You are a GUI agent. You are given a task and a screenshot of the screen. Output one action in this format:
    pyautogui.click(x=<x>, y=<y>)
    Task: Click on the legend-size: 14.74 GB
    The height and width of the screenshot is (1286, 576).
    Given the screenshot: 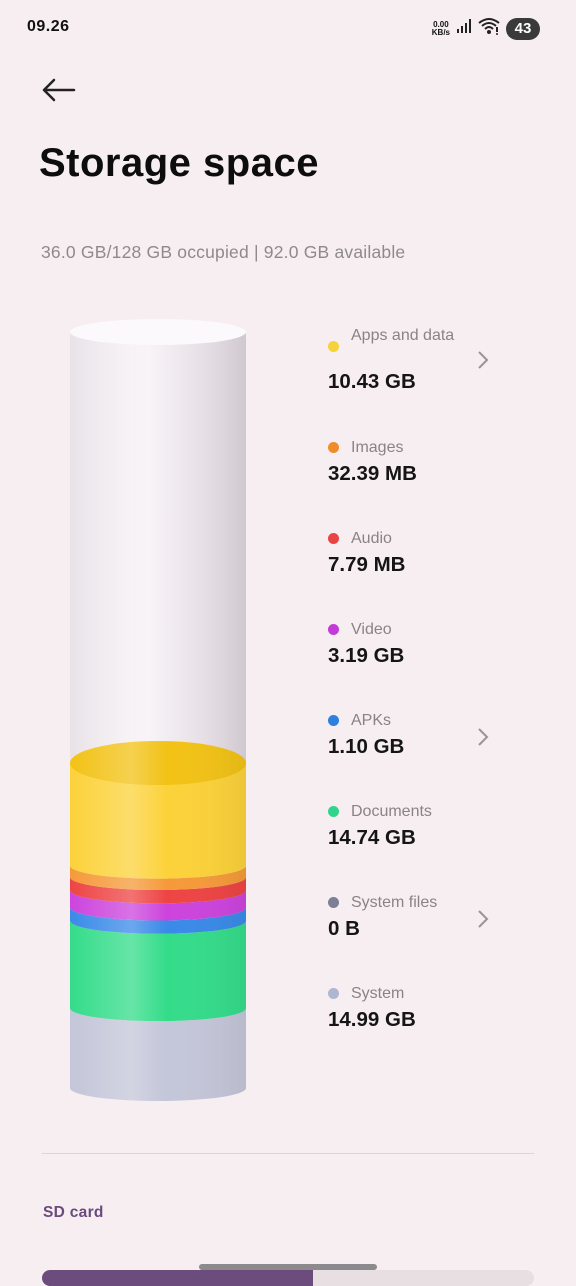 What is the action you would take?
    pyautogui.click(x=372, y=837)
    